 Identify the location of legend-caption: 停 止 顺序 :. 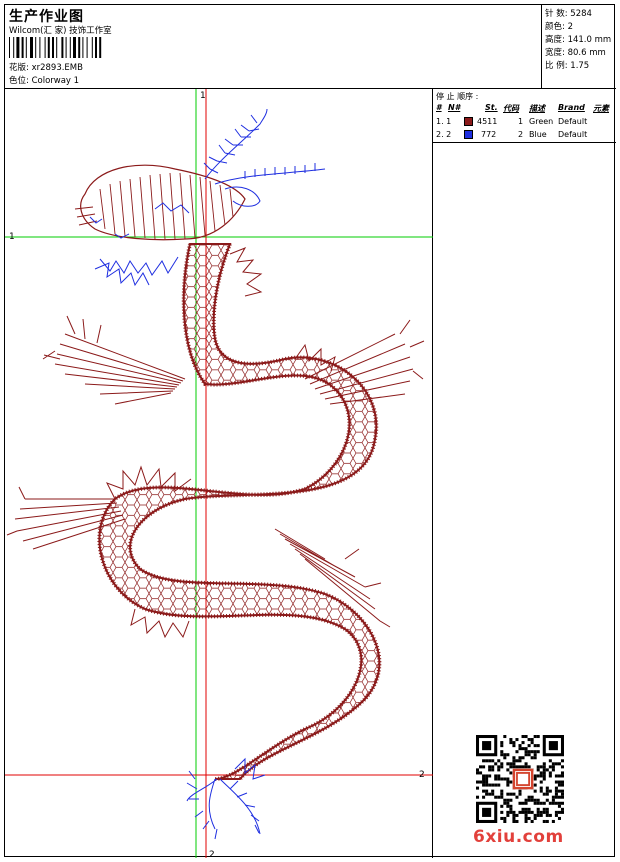
(457, 96).